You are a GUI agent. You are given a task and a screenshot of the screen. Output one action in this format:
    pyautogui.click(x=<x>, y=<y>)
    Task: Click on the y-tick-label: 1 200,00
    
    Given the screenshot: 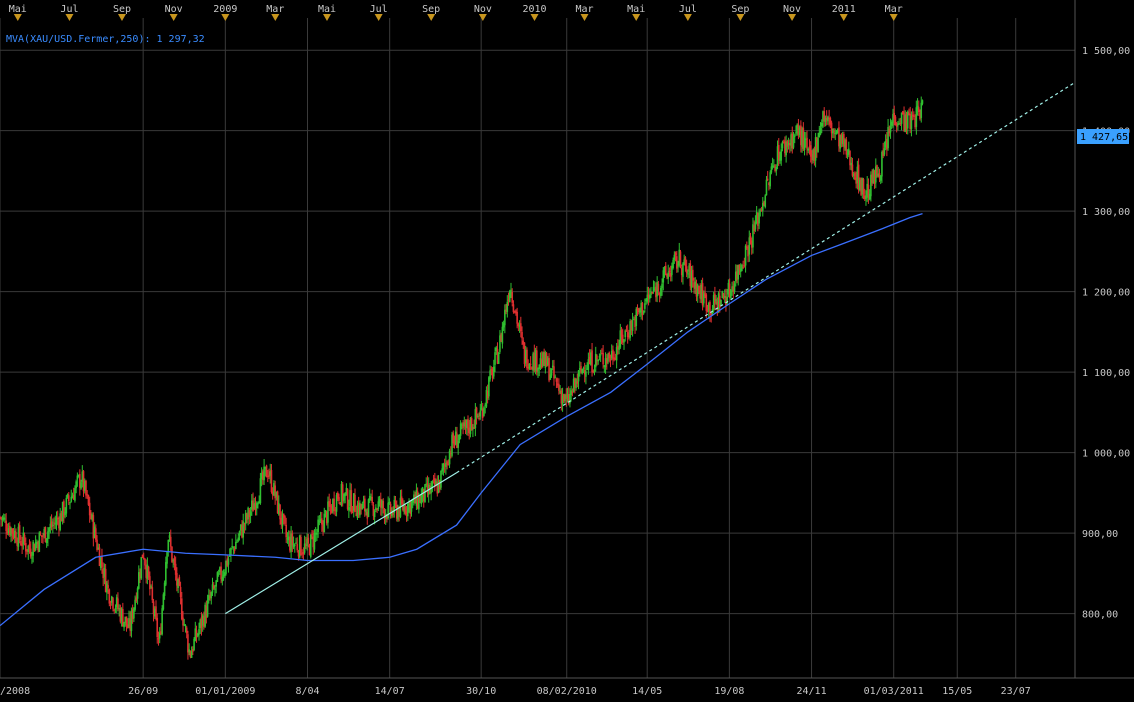 What is the action you would take?
    pyautogui.click(x=1106, y=293)
    